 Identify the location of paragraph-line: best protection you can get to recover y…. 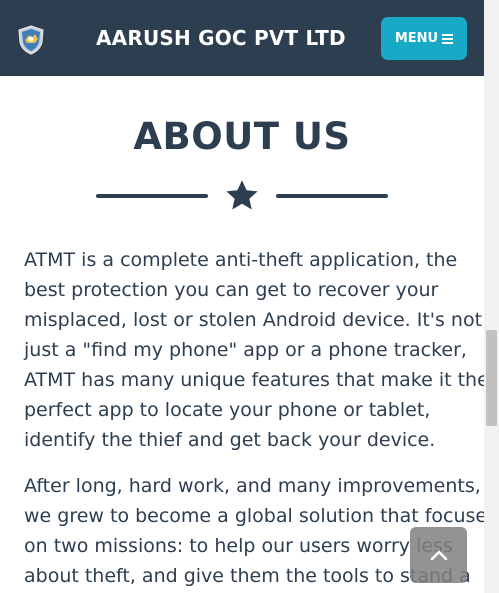
(231, 290).